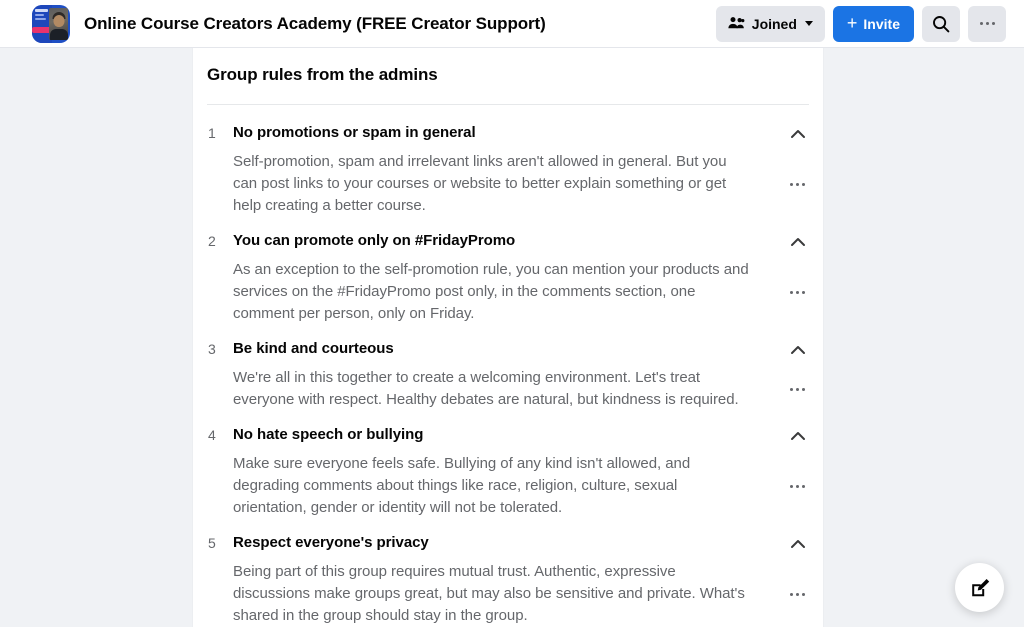 The width and height of the screenshot is (1024, 627). I want to click on rule-number: 3, so click(212, 349).